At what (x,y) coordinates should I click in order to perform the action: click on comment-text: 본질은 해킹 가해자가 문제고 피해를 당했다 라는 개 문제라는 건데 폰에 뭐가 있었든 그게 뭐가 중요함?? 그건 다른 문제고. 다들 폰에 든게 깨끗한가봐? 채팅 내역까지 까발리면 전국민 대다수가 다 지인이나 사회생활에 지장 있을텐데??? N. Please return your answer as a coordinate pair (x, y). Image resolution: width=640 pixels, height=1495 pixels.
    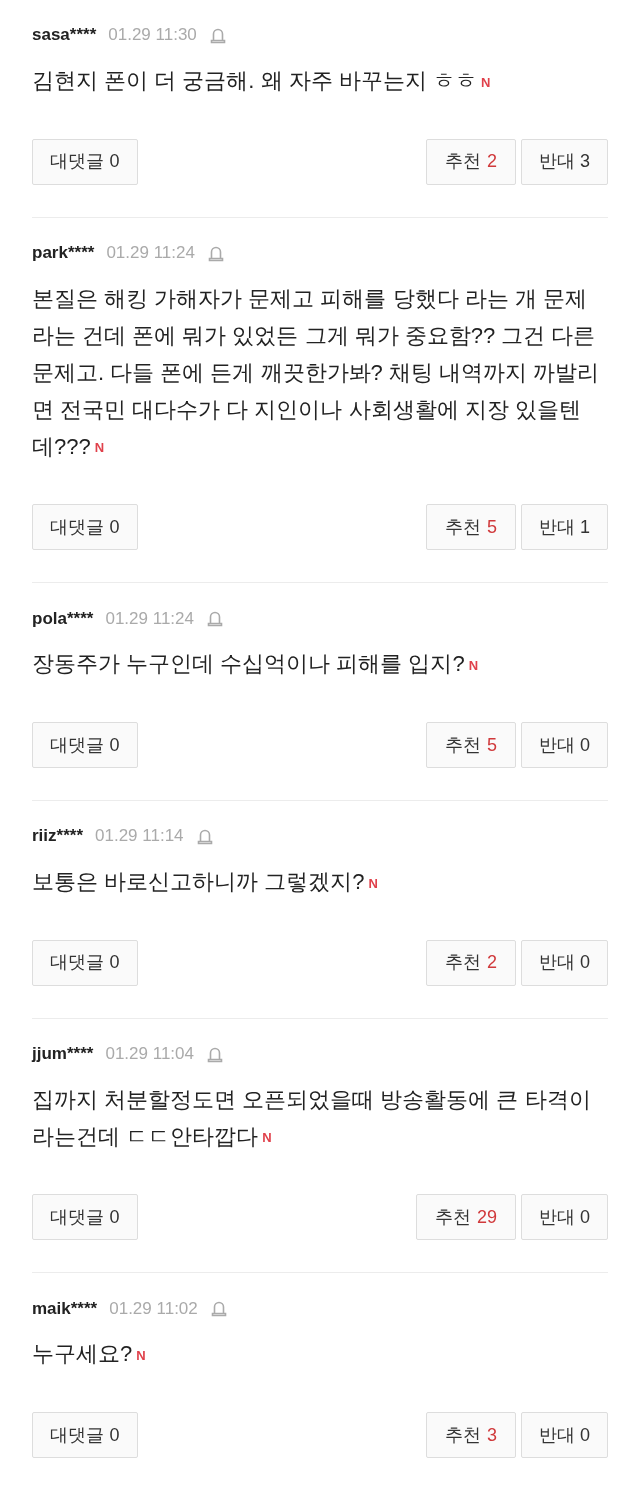
    Looking at the image, I should click on (316, 372).